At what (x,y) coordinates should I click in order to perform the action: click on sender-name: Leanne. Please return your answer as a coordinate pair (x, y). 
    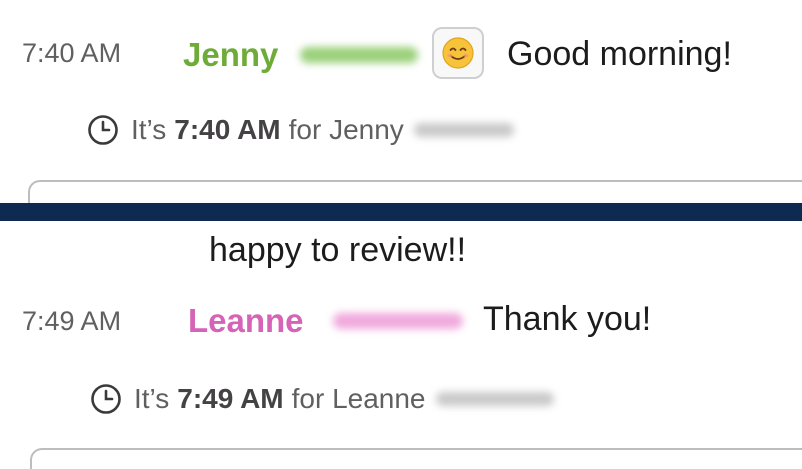
    Looking at the image, I should click on (246, 321).